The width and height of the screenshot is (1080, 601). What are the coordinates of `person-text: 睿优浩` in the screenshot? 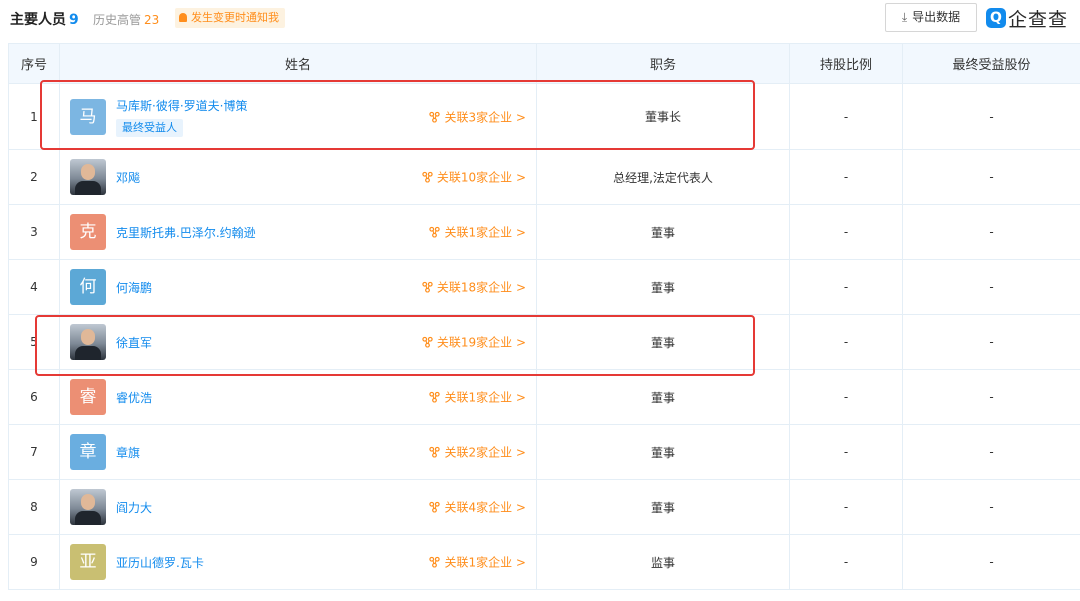 It's located at (134, 397).